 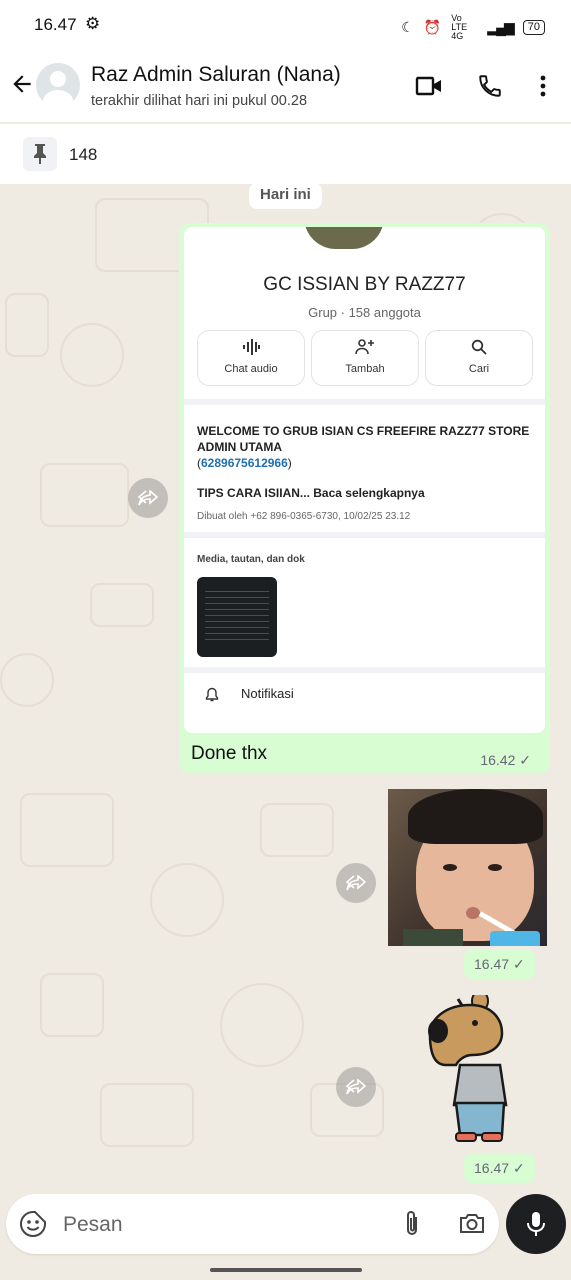 What do you see at coordinates (251, 369) in the screenshot?
I see `chat-audio-label: Chat audio` at bounding box center [251, 369].